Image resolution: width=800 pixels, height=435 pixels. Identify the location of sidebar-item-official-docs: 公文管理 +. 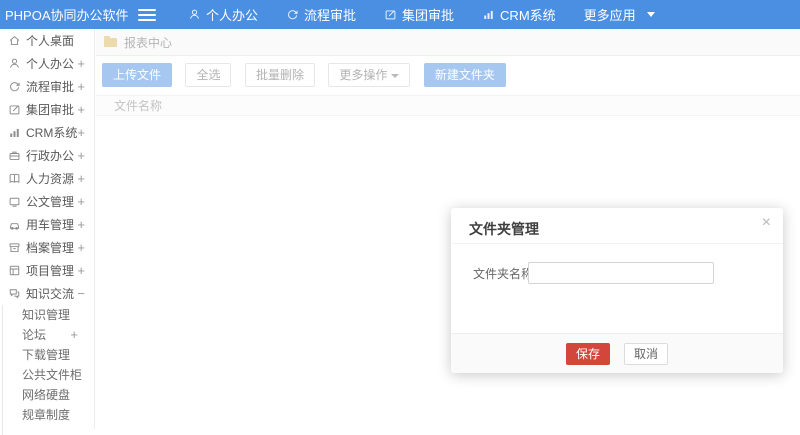
(47, 201).